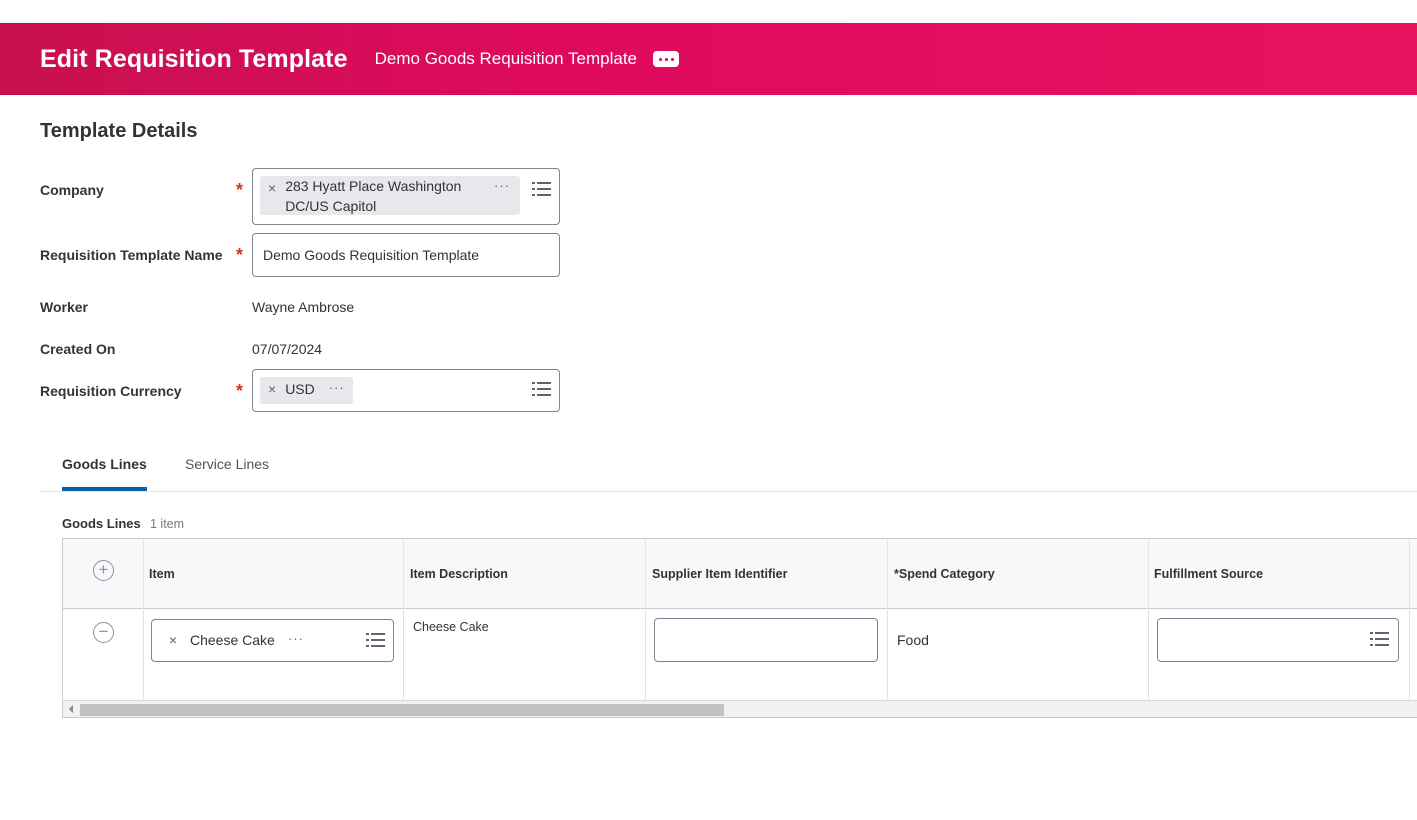 This screenshot has height=820, width=1417. What do you see at coordinates (766, 640) in the screenshot?
I see `supplier-item-identifier-input` at bounding box center [766, 640].